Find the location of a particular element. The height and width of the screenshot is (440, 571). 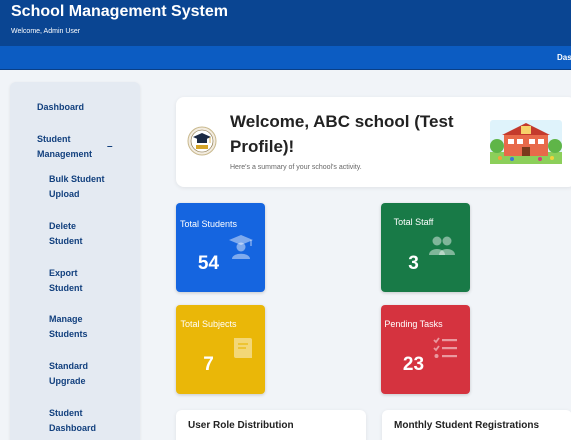

tasks-icon is located at coordinates (445, 347).